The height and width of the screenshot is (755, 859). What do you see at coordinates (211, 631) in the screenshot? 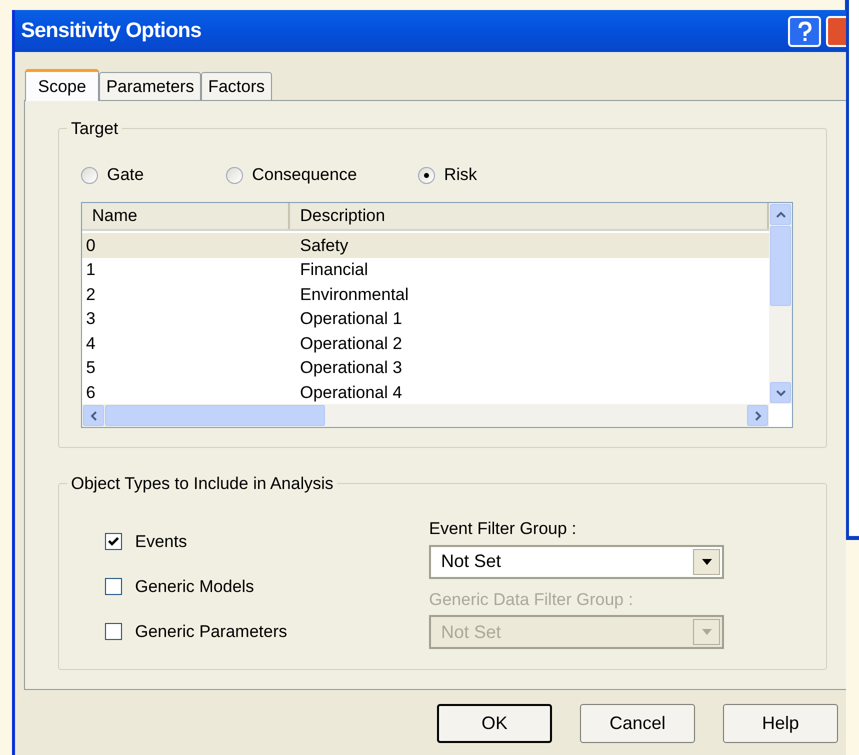
I see `checkbox-label: Generic Parameters` at bounding box center [211, 631].